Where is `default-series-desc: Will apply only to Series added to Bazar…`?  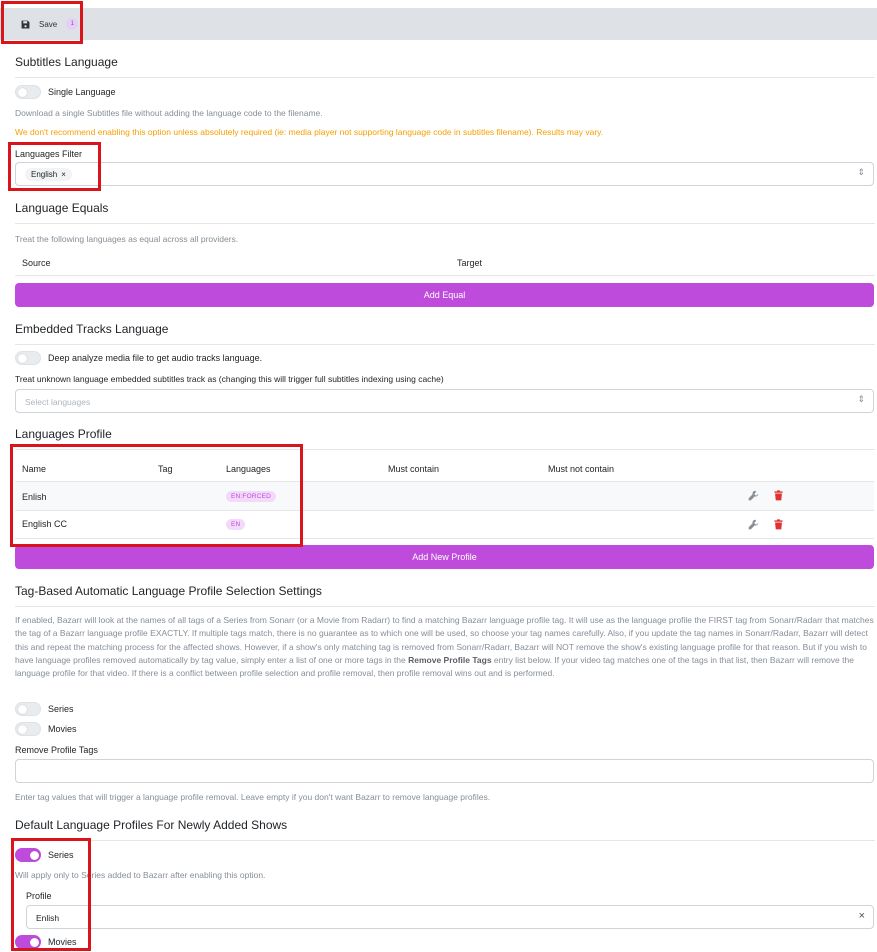
default-series-desc: Will apply only to Series added to Bazar… is located at coordinates (140, 875).